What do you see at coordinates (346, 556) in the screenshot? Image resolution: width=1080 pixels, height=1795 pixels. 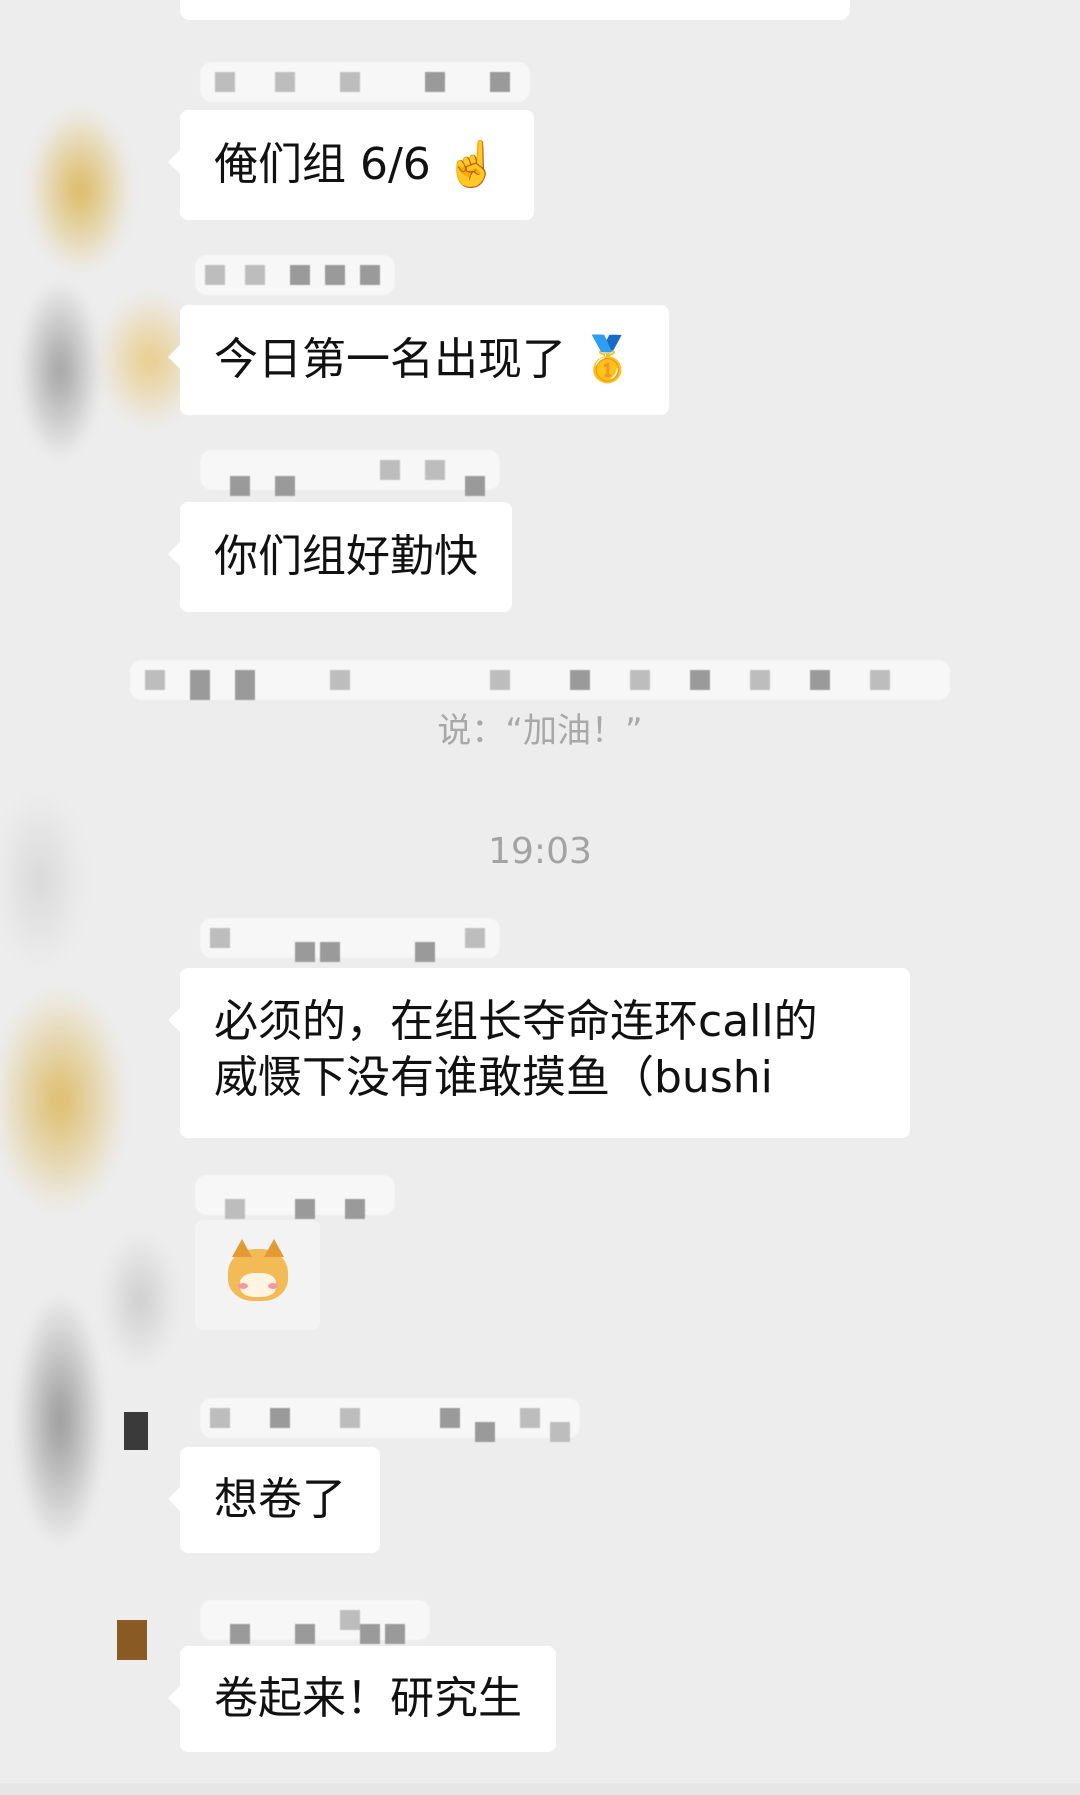 I see `message-text: 你们组好勤快` at bounding box center [346, 556].